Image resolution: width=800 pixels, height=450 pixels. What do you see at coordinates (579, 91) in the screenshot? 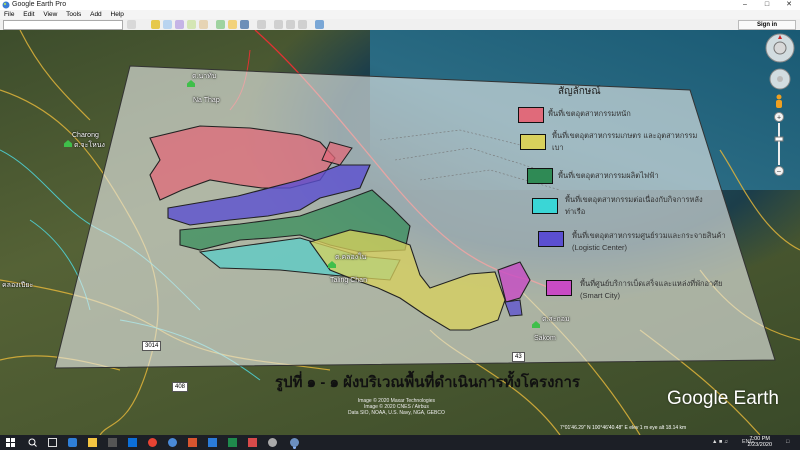
I see `legend-title: สัญลักษณ์` at bounding box center [579, 91].